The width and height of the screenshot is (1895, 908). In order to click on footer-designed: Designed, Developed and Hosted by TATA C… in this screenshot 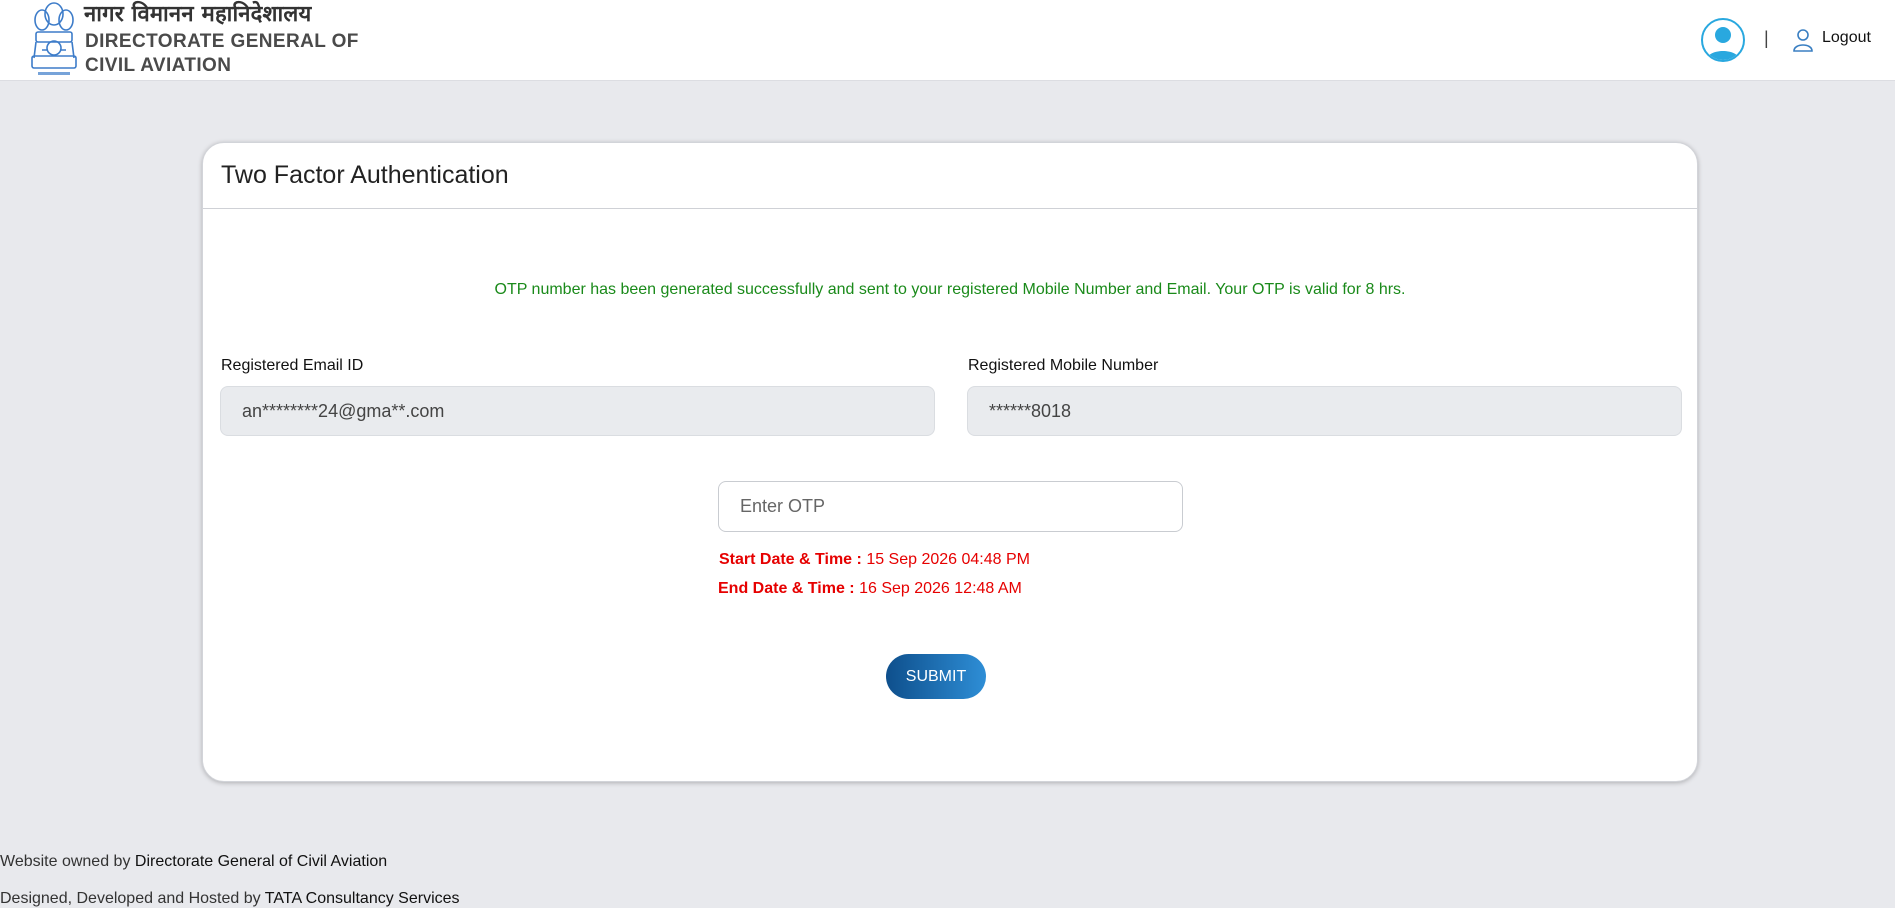, I will do `click(230, 899)`.